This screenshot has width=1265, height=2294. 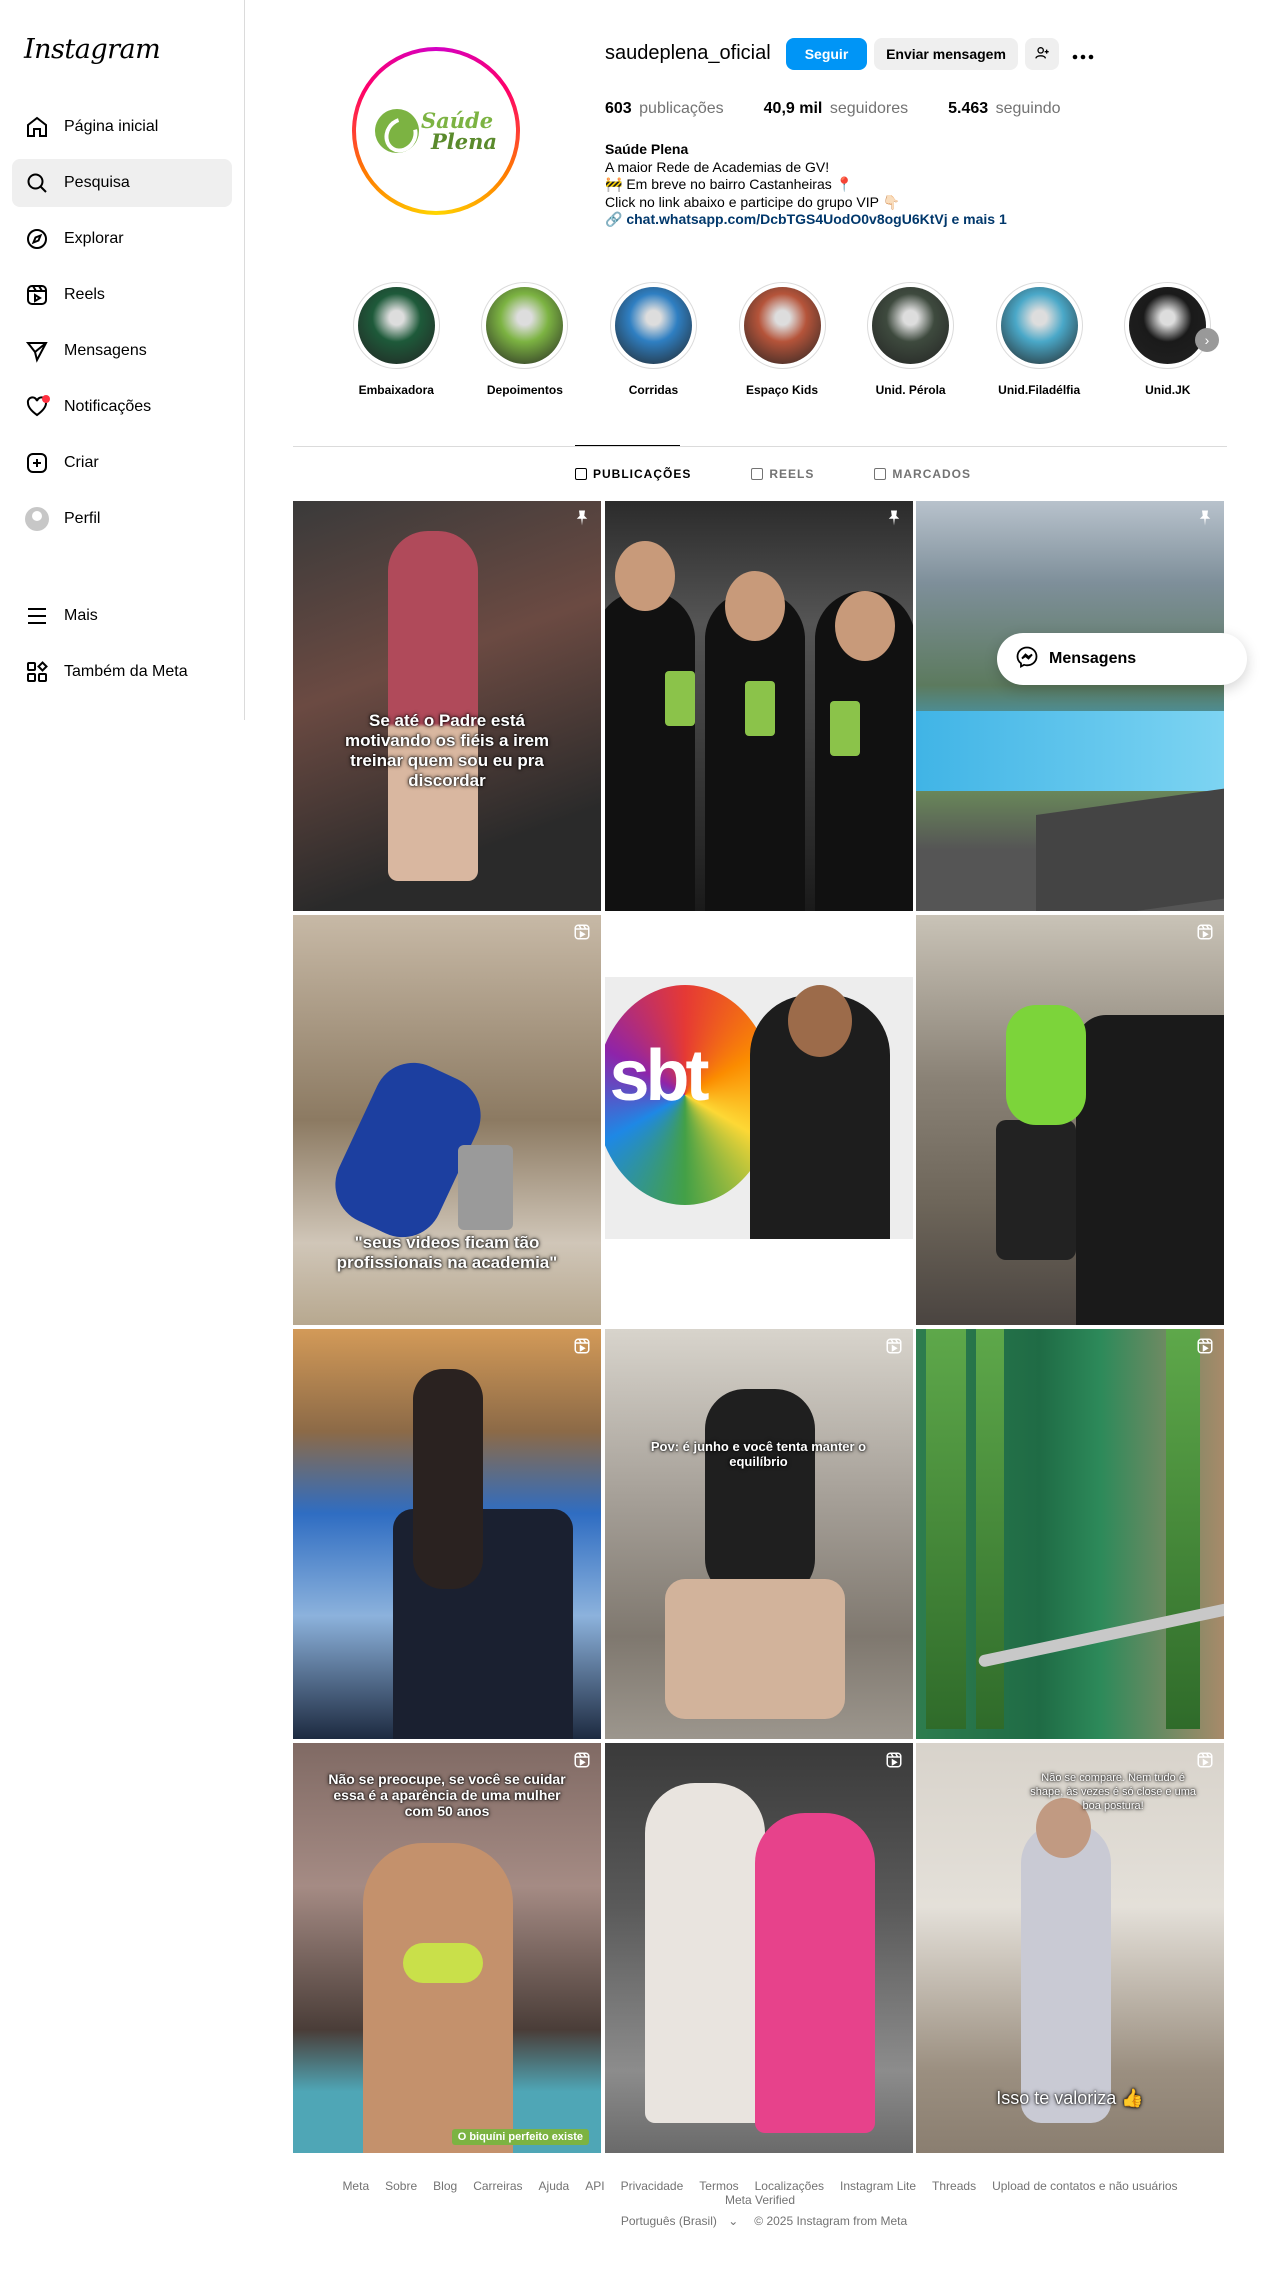 What do you see at coordinates (497, 2186) in the screenshot?
I see `footer-link: Carreiras` at bounding box center [497, 2186].